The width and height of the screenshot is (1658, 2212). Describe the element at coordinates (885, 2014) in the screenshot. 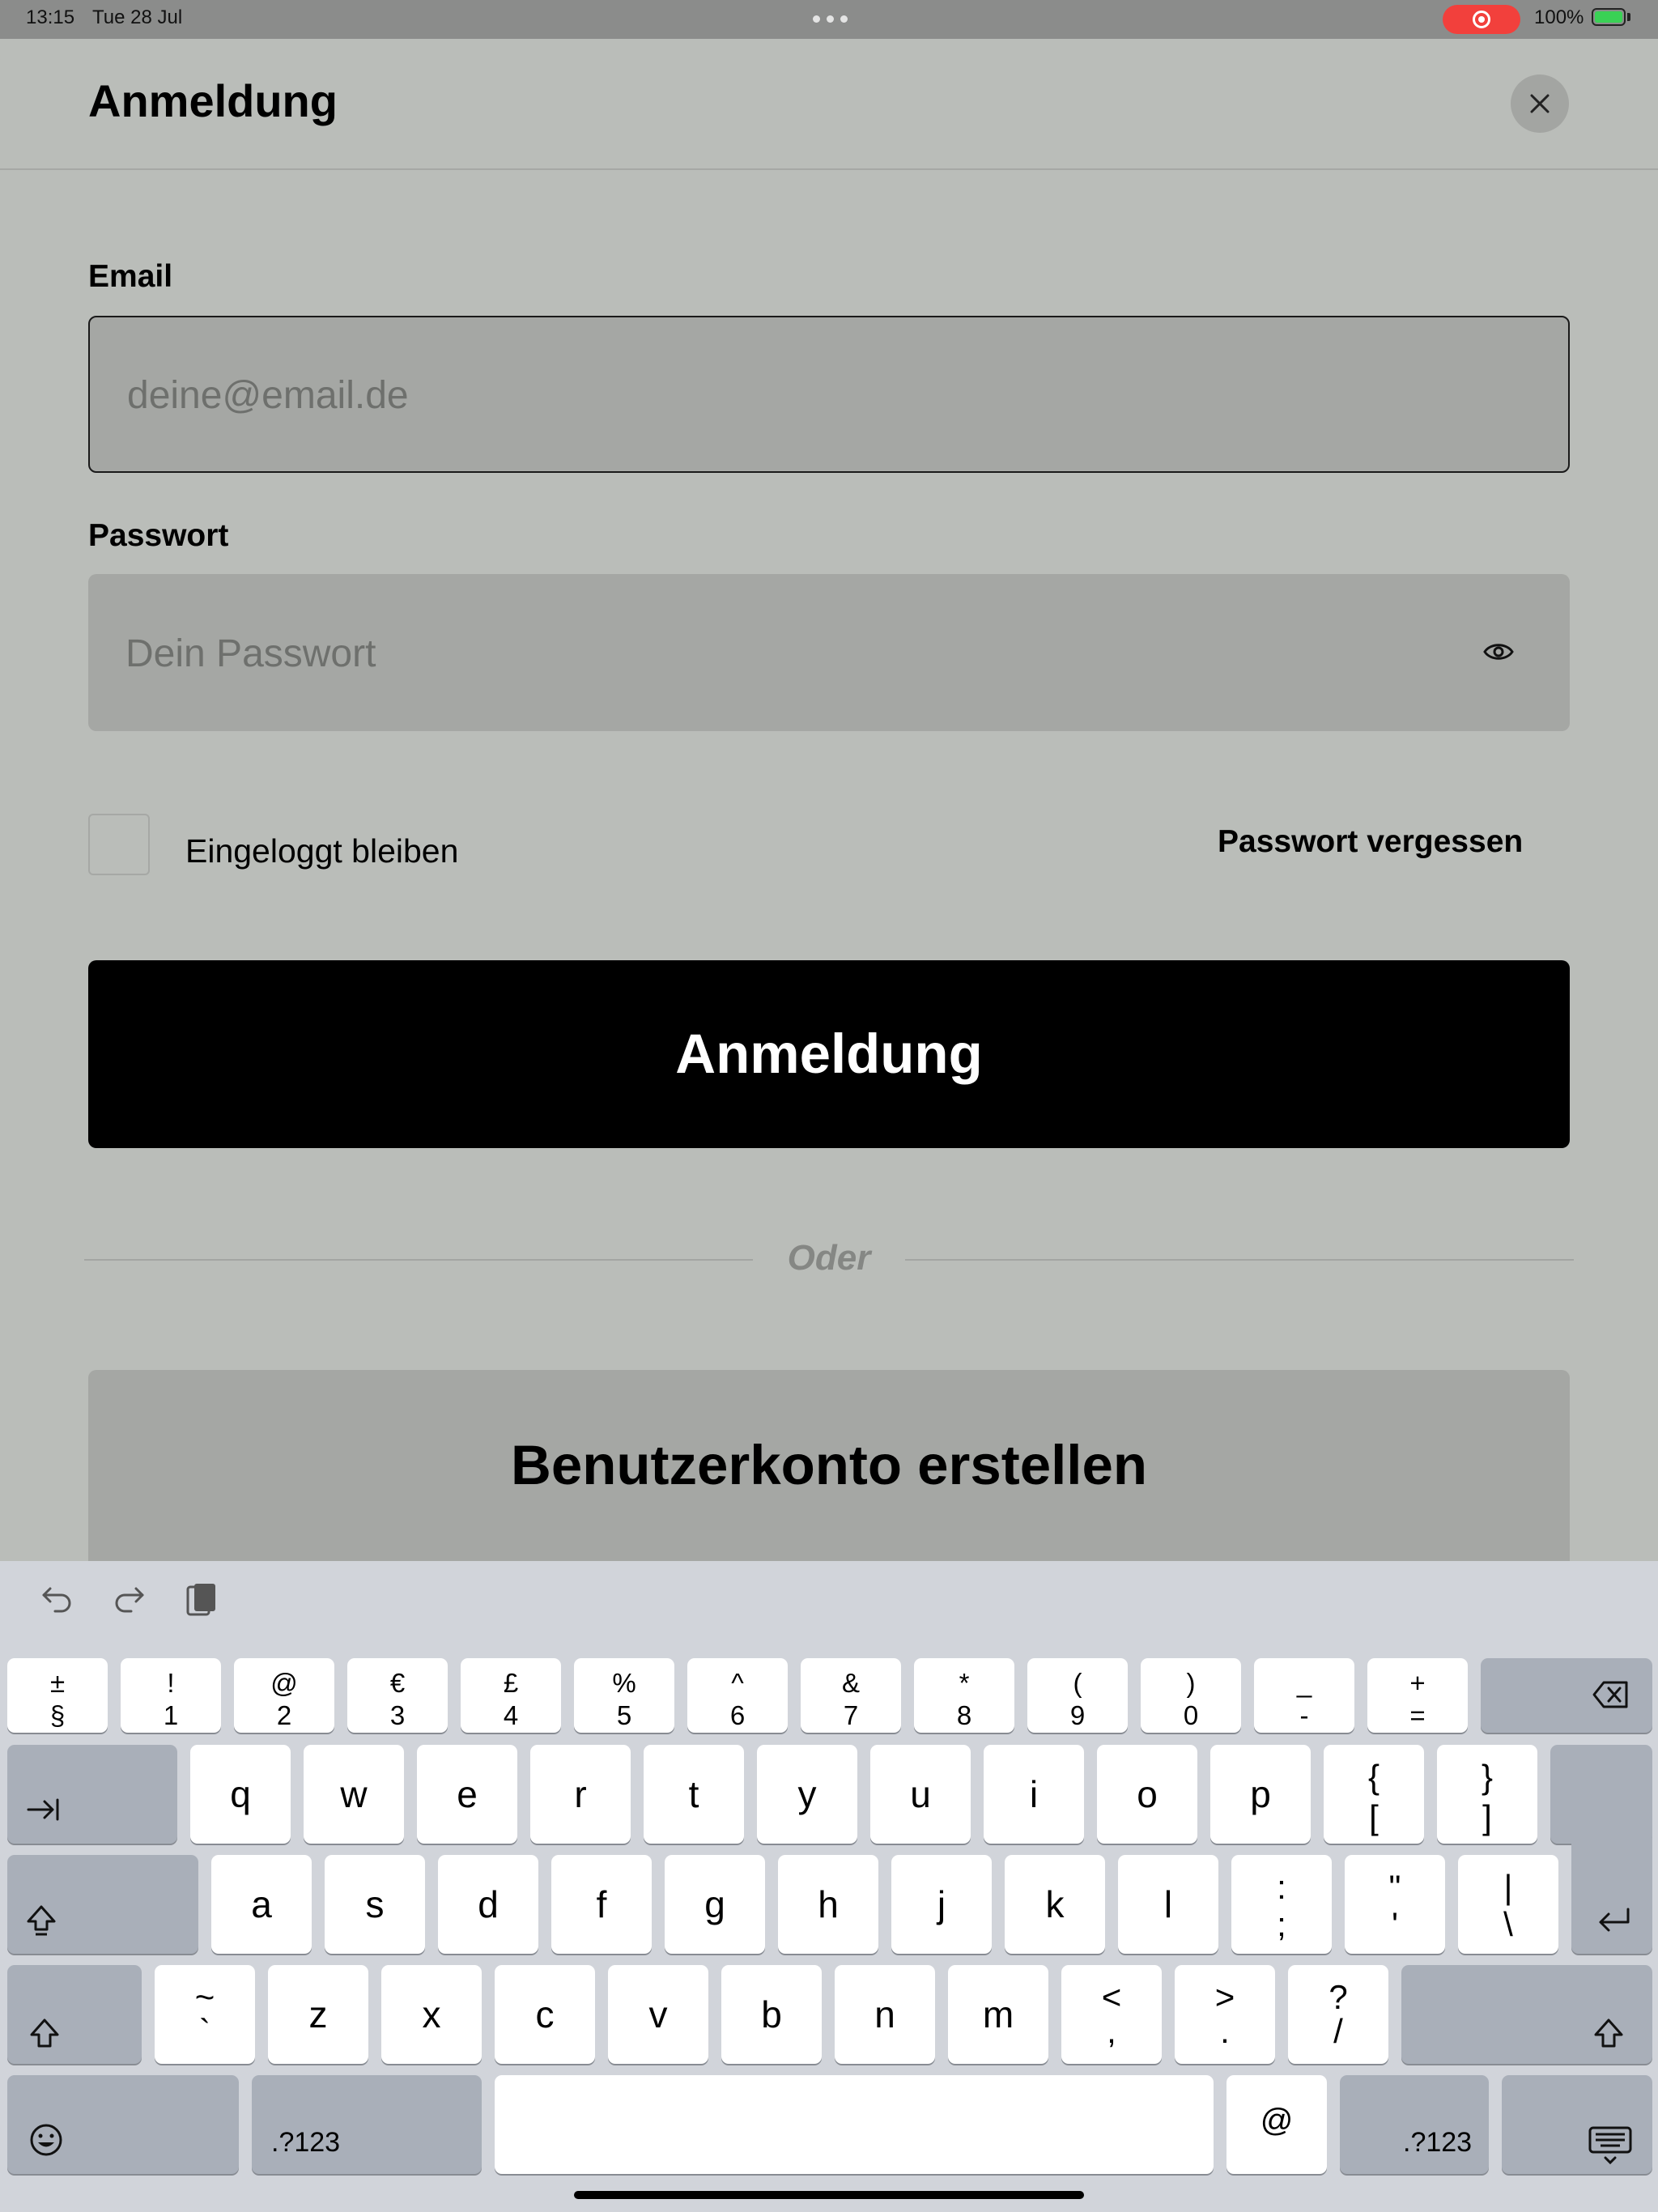

I see `key-n: n` at that location.